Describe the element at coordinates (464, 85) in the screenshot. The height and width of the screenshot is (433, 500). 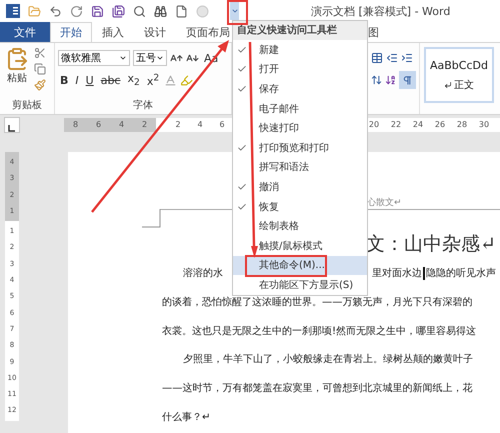
I see `style-name: 正文` at that location.